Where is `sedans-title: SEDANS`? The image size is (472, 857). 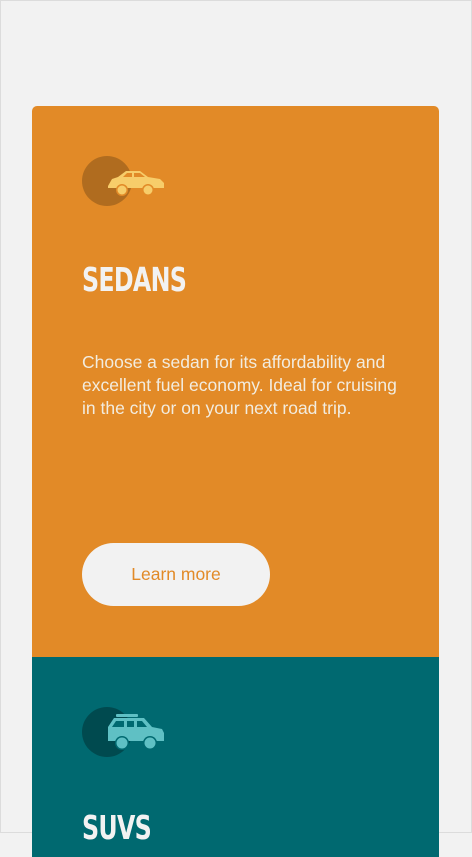
sedans-title: SEDANS is located at coordinates (134, 279).